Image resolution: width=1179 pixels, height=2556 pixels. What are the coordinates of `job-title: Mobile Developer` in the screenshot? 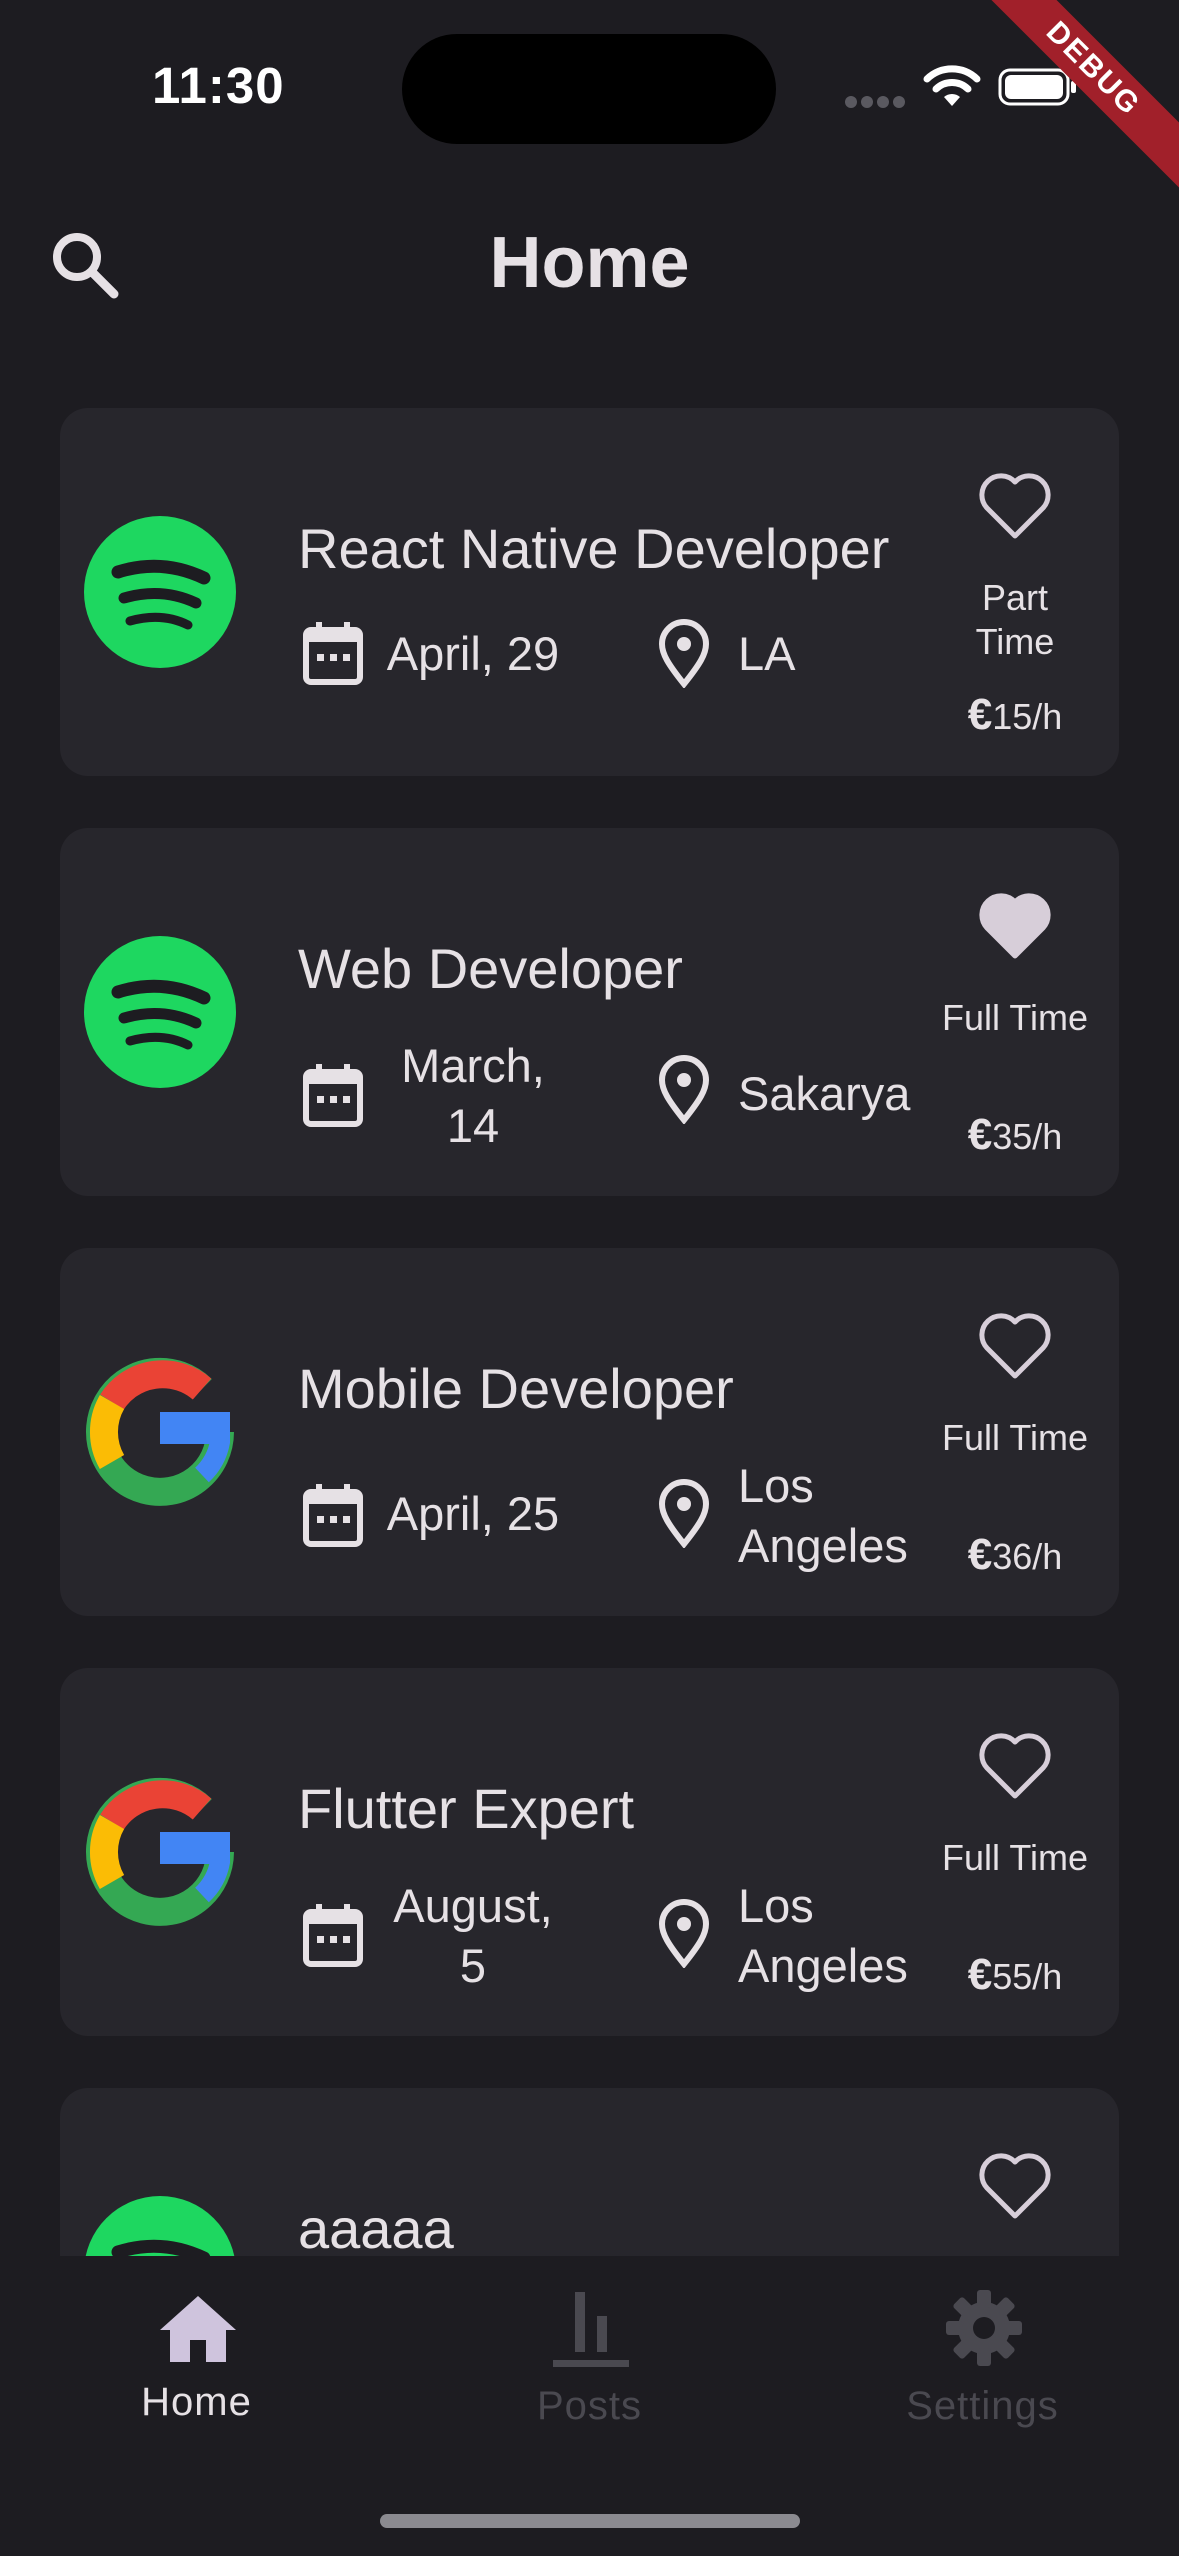 It's located at (516, 1388).